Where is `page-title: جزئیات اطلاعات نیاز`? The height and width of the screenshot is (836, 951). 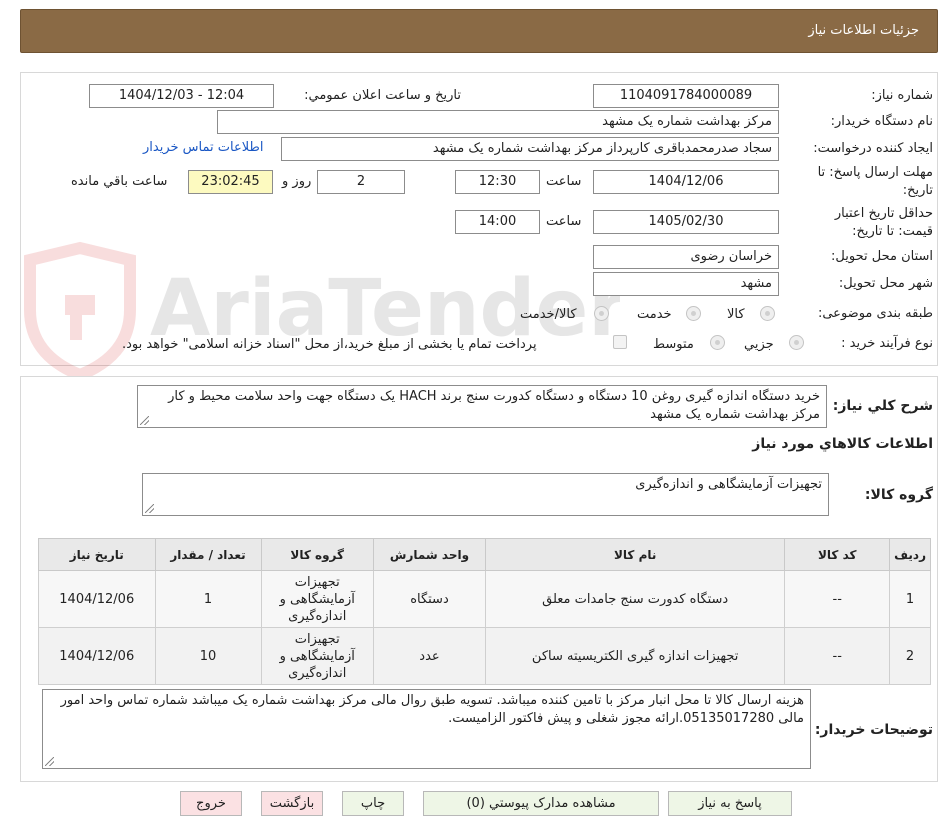 page-title: جزئیات اطلاعات نیاز is located at coordinates (863, 30).